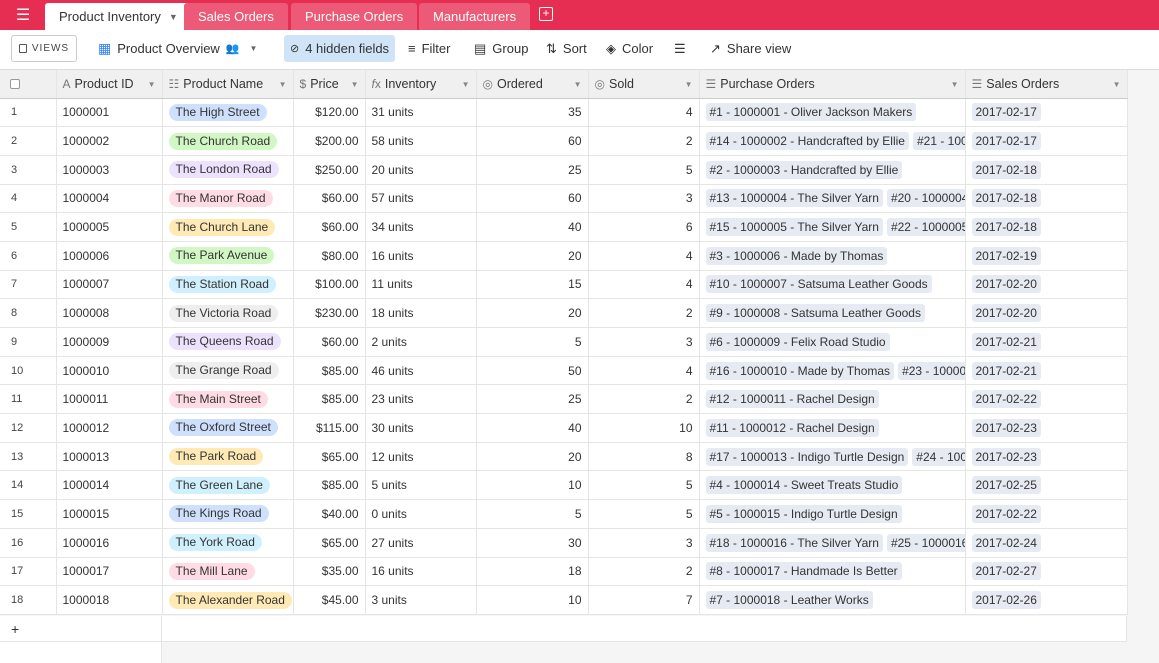 This screenshot has width=1159, height=663. Describe the element at coordinates (329, 428) in the screenshot. I see `cell-price: $115.00` at that location.